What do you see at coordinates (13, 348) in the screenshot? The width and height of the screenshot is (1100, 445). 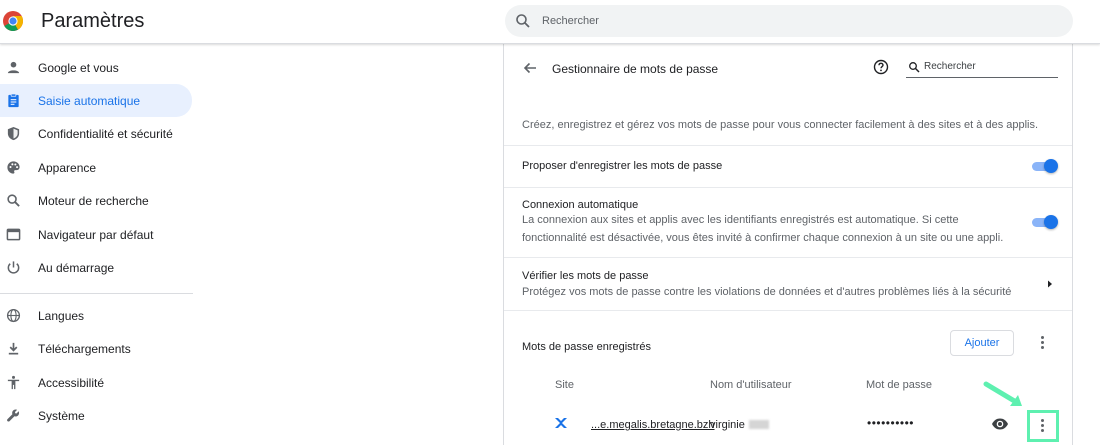 I see `download-icon` at bounding box center [13, 348].